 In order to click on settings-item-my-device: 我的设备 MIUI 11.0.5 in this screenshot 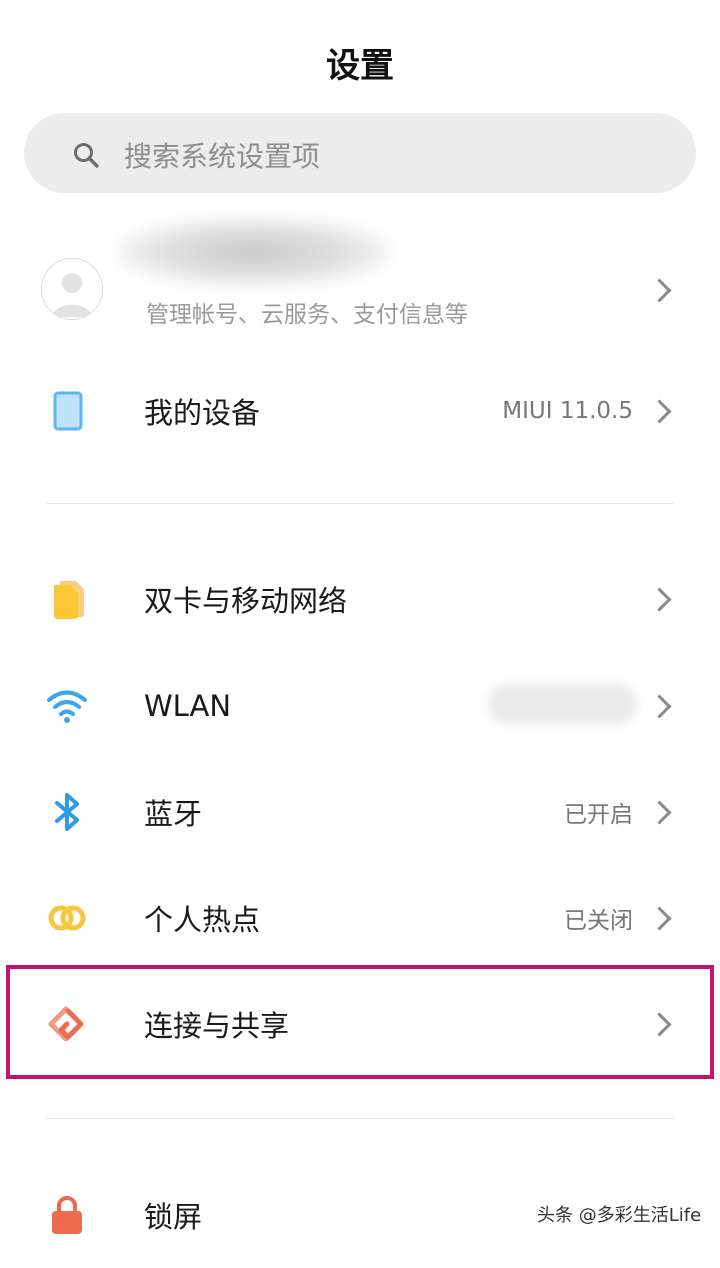, I will do `click(360, 411)`.